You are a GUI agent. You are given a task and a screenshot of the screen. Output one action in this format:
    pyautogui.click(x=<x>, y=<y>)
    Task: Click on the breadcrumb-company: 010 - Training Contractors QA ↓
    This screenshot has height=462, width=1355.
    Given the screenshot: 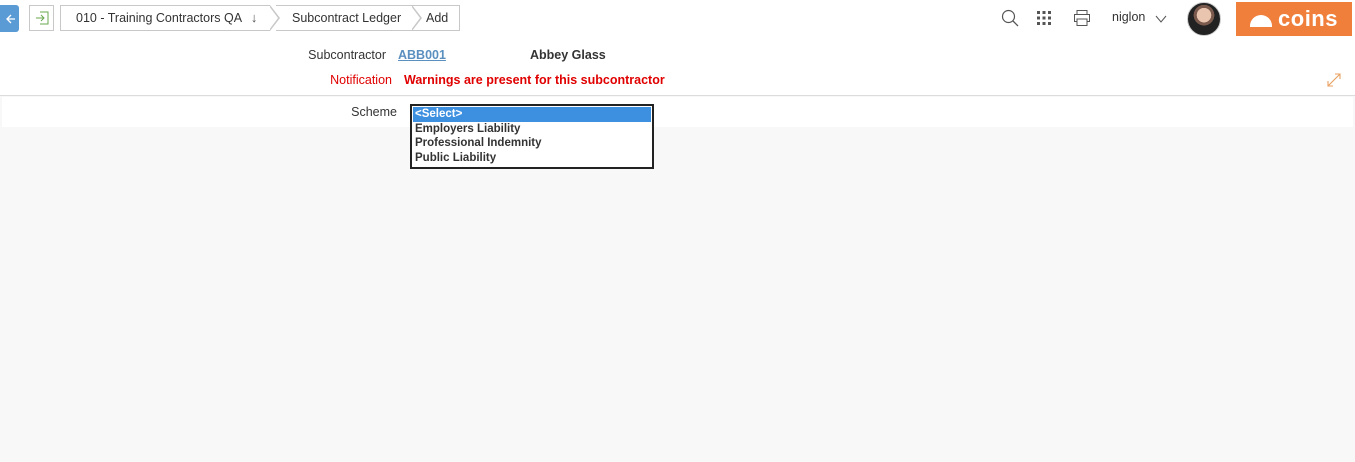 What is the action you would take?
    pyautogui.click(x=170, y=18)
    